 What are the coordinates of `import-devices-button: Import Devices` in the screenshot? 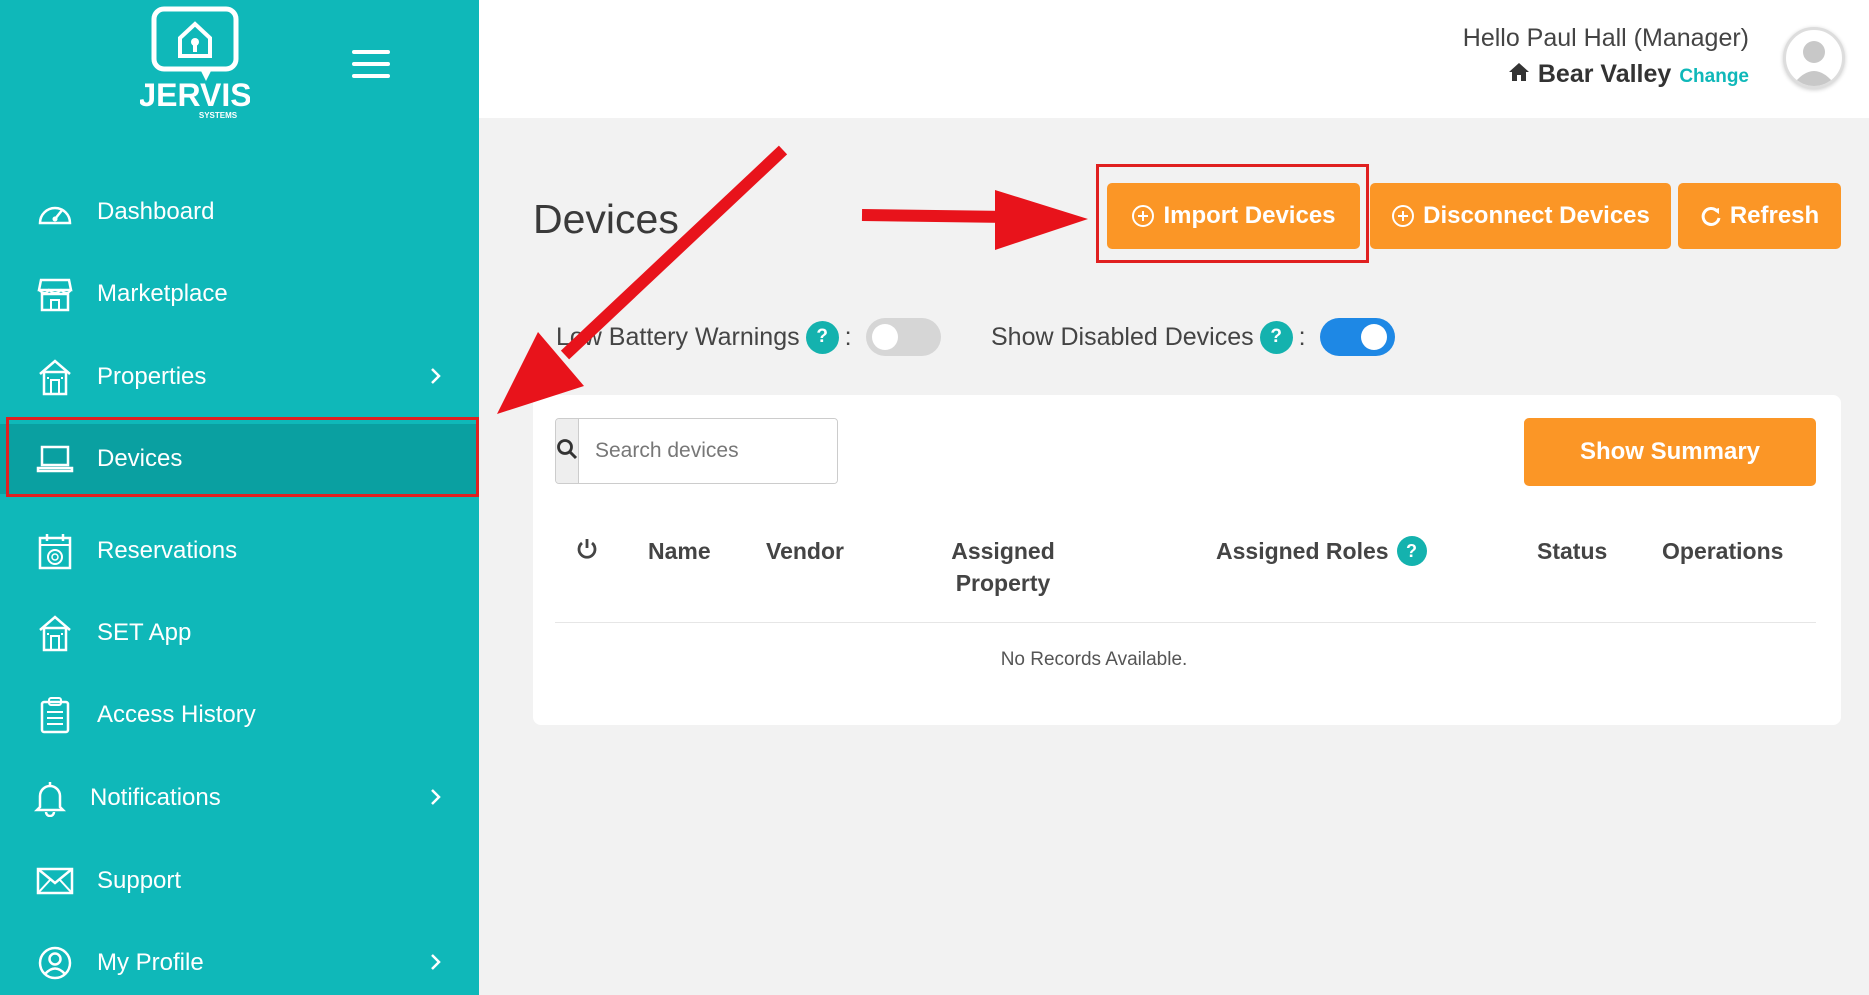 It's located at (1233, 216).